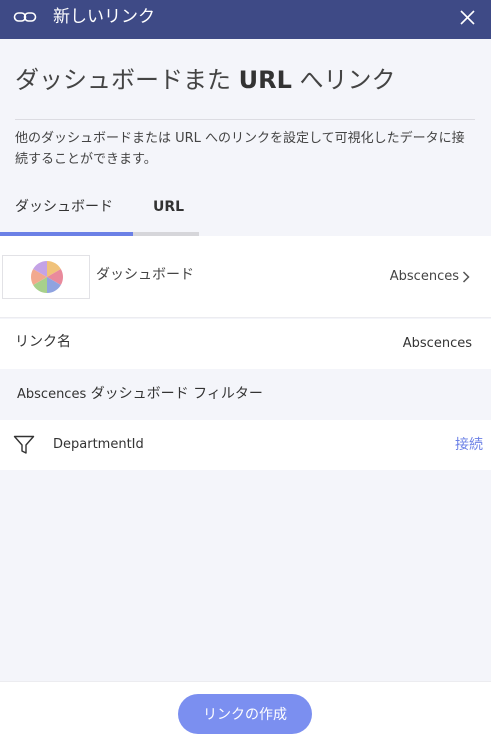 This screenshot has height=740, width=491. I want to click on filter-name: DepartmentId, so click(98, 444).